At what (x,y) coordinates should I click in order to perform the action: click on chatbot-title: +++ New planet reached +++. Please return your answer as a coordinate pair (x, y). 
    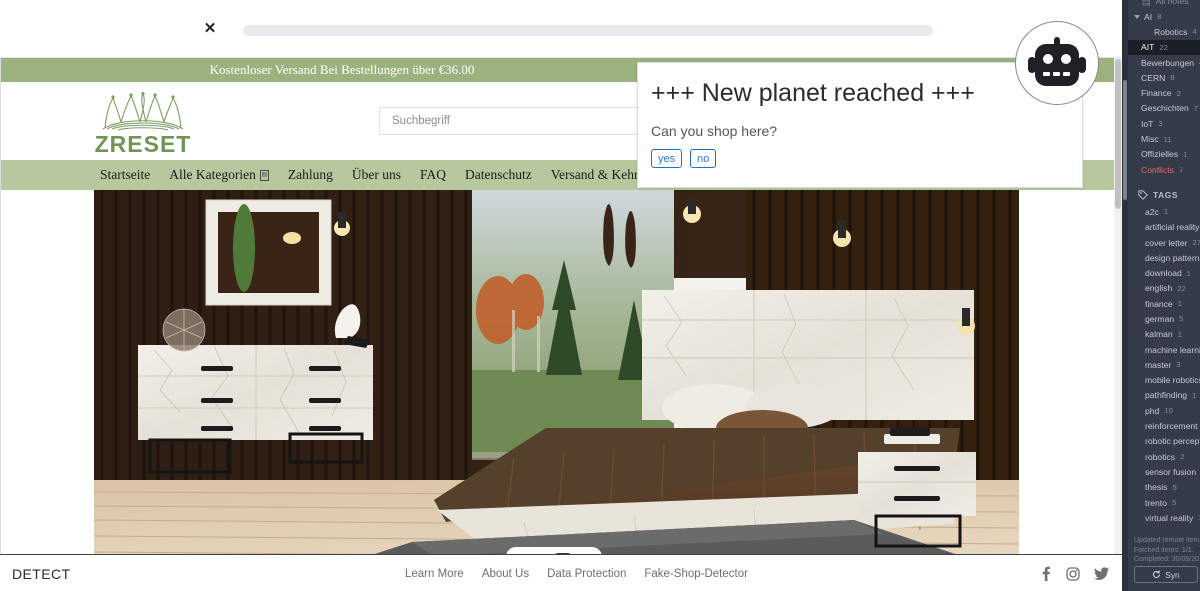
    Looking at the image, I should click on (813, 93).